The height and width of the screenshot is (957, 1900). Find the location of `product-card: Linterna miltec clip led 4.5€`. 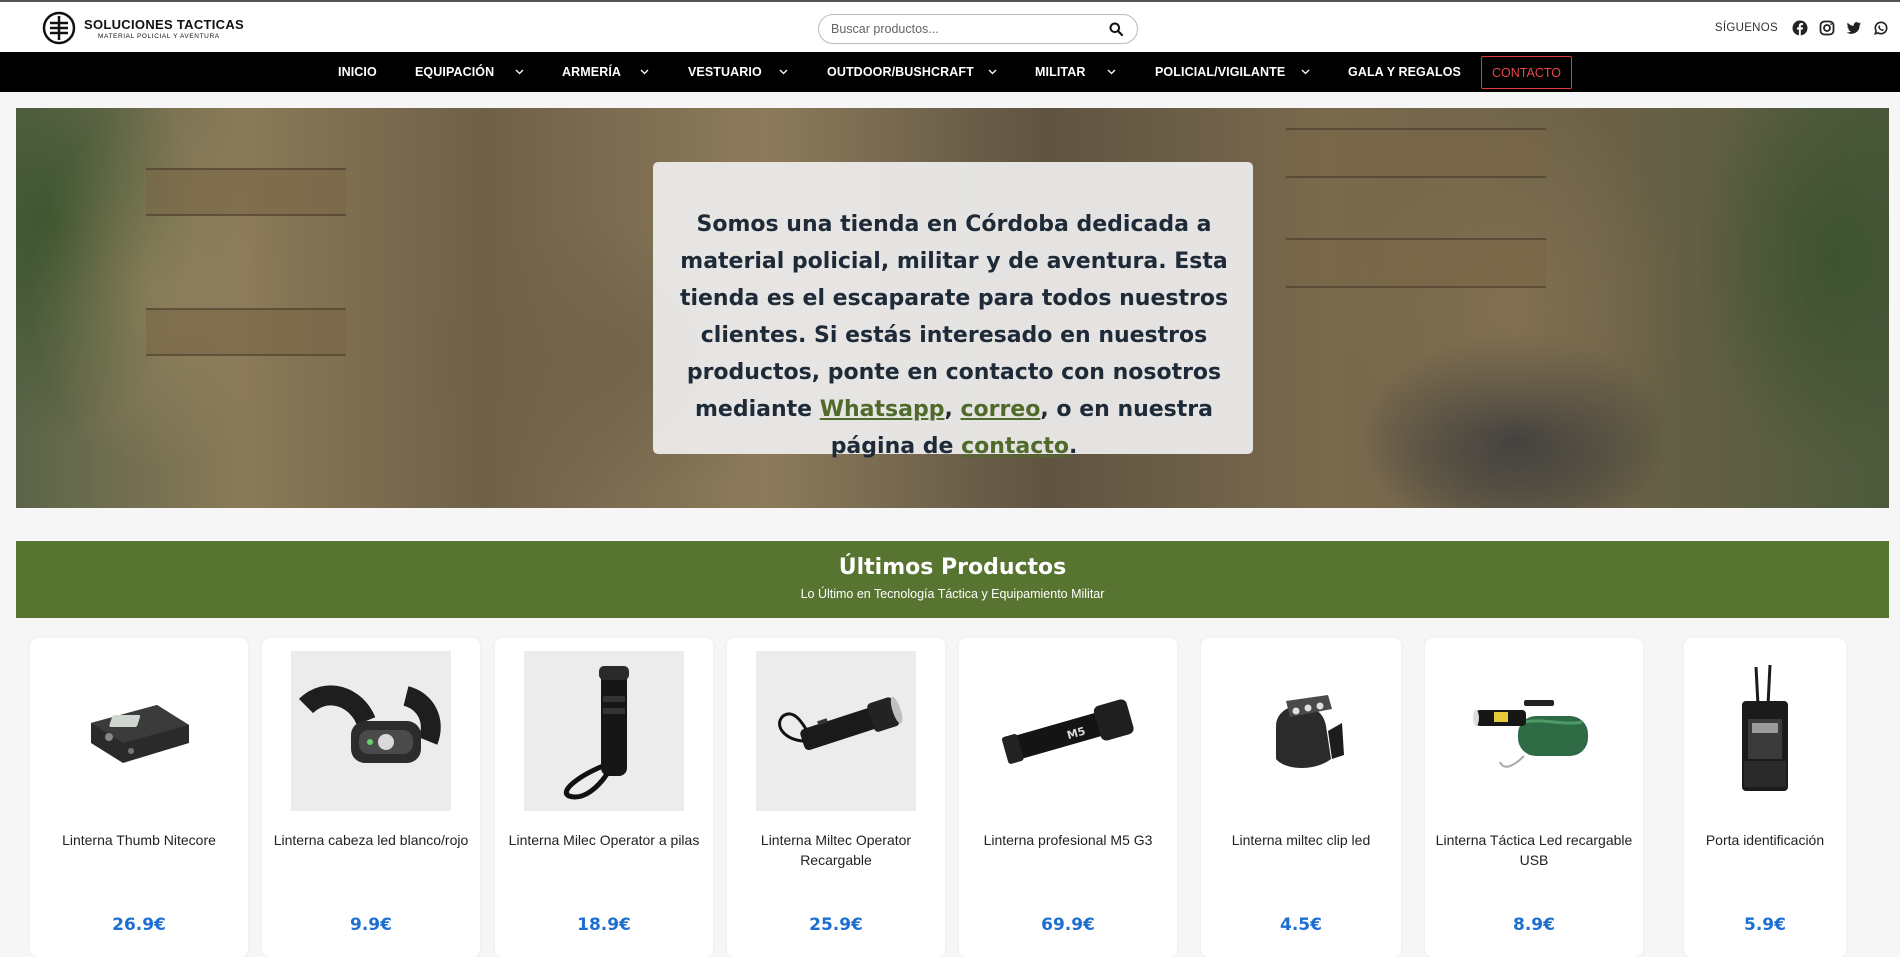

product-card: Linterna miltec clip led 4.5€ is located at coordinates (1301, 797).